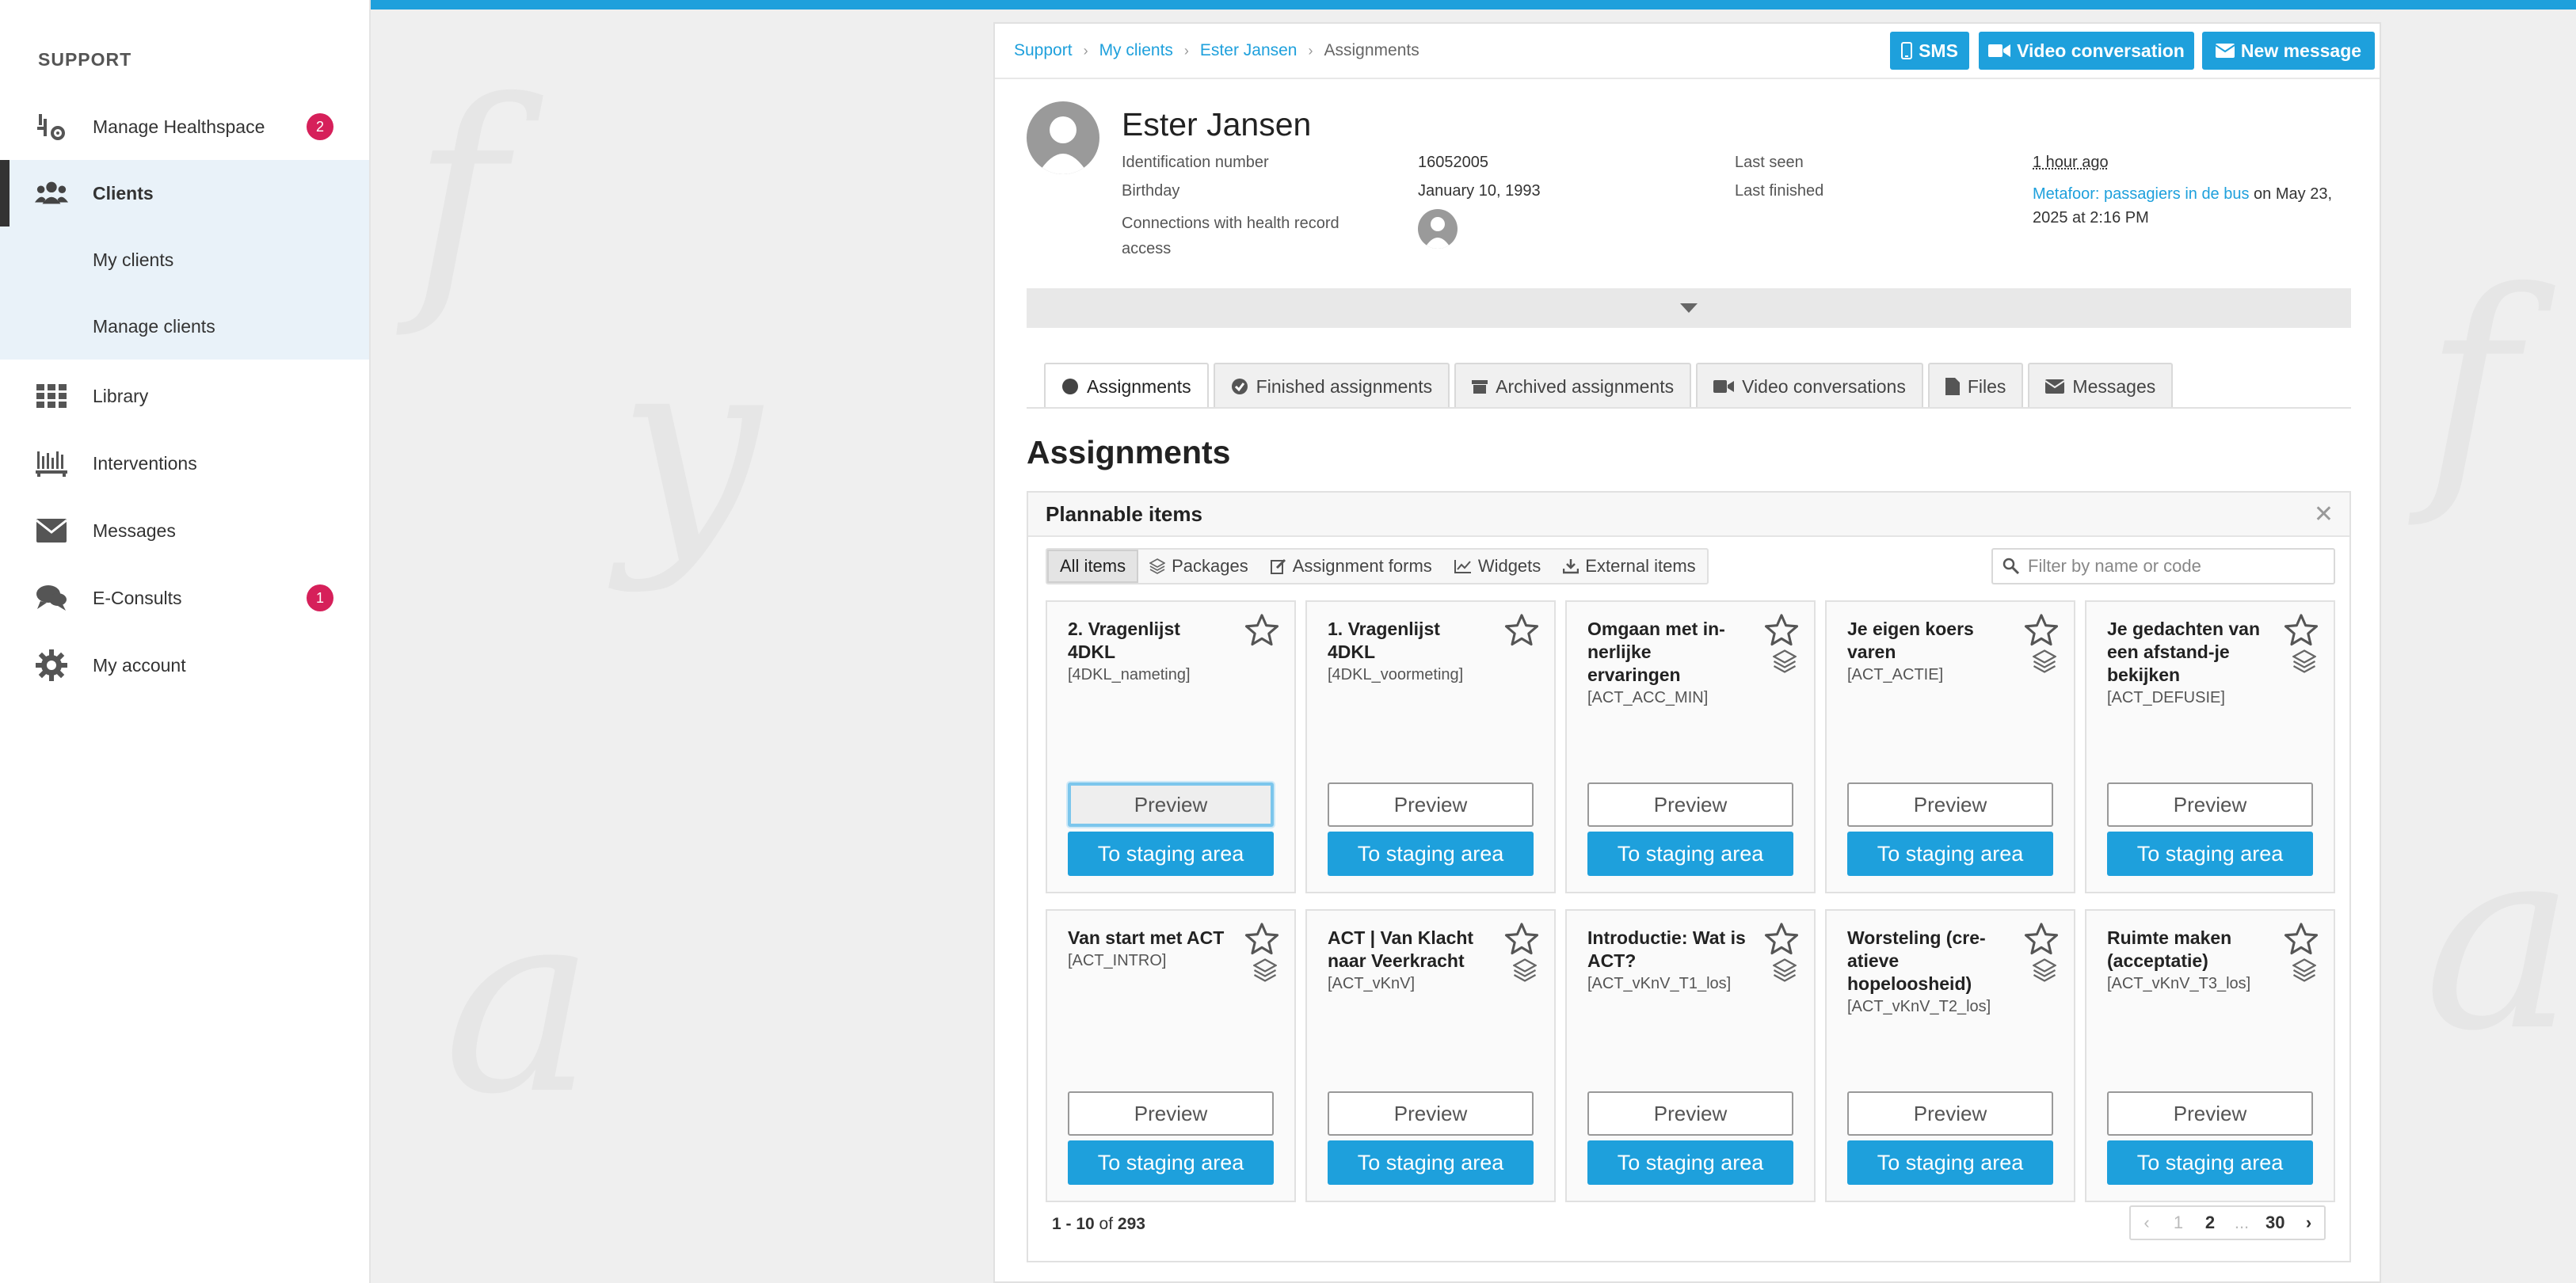 The height and width of the screenshot is (1283, 2576). What do you see at coordinates (320, 126) in the screenshot?
I see `notification-badge: 2` at bounding box center [320, 126].